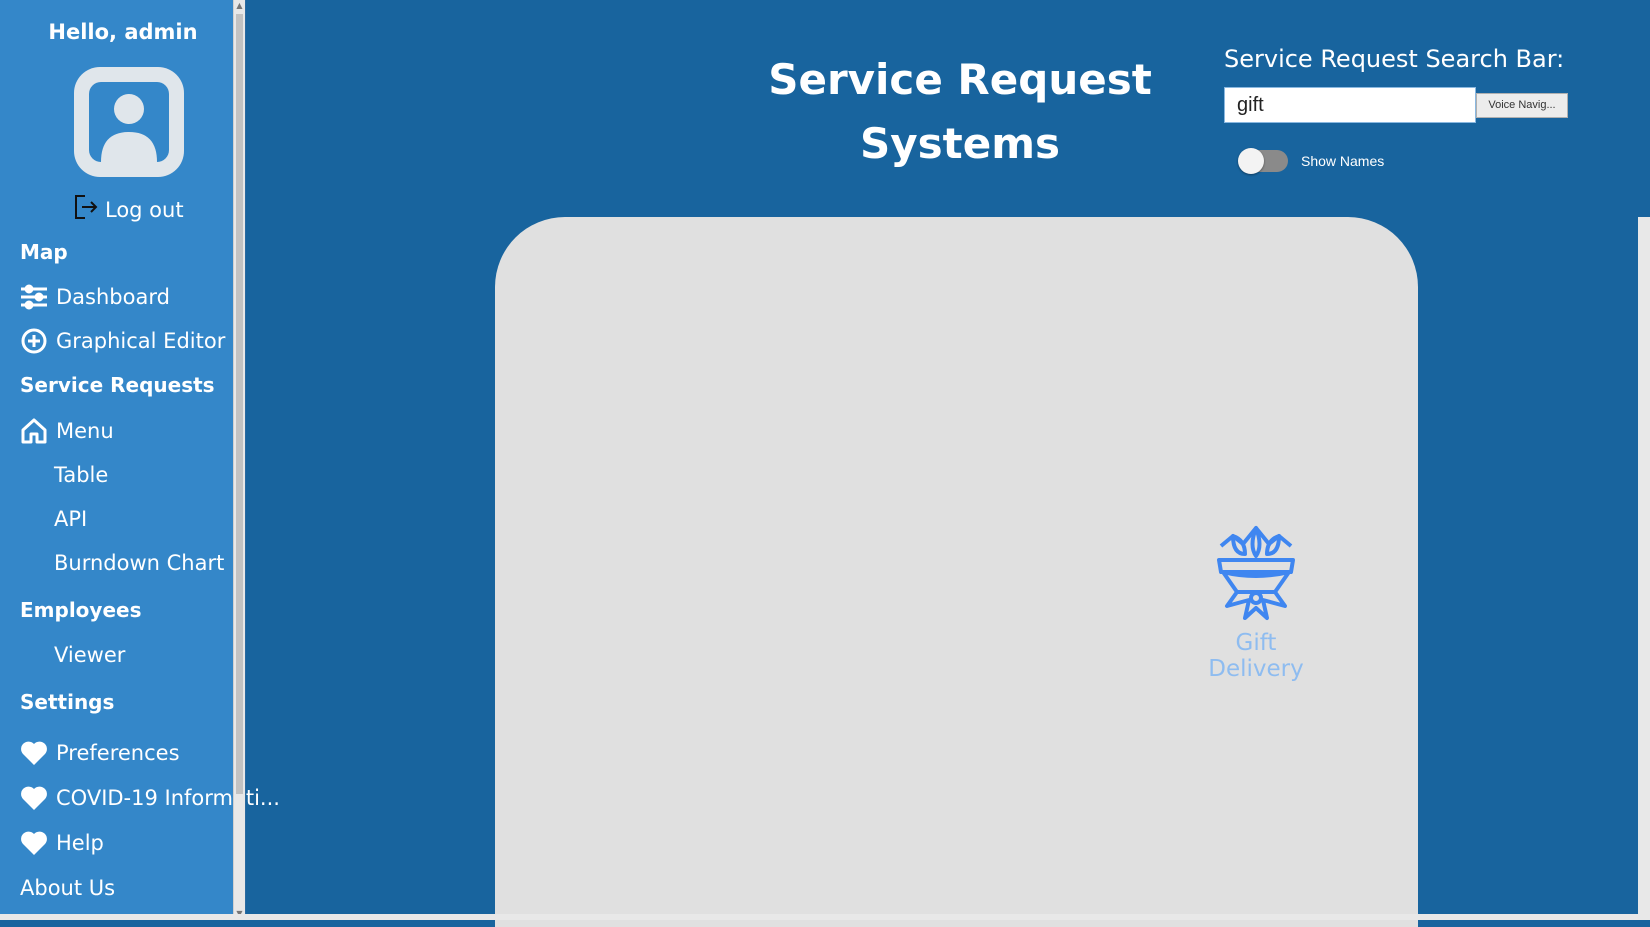 This screenshot has height=927, width=1650. I want to click on sidebar-item-menu: Menu, so click(67, 431).